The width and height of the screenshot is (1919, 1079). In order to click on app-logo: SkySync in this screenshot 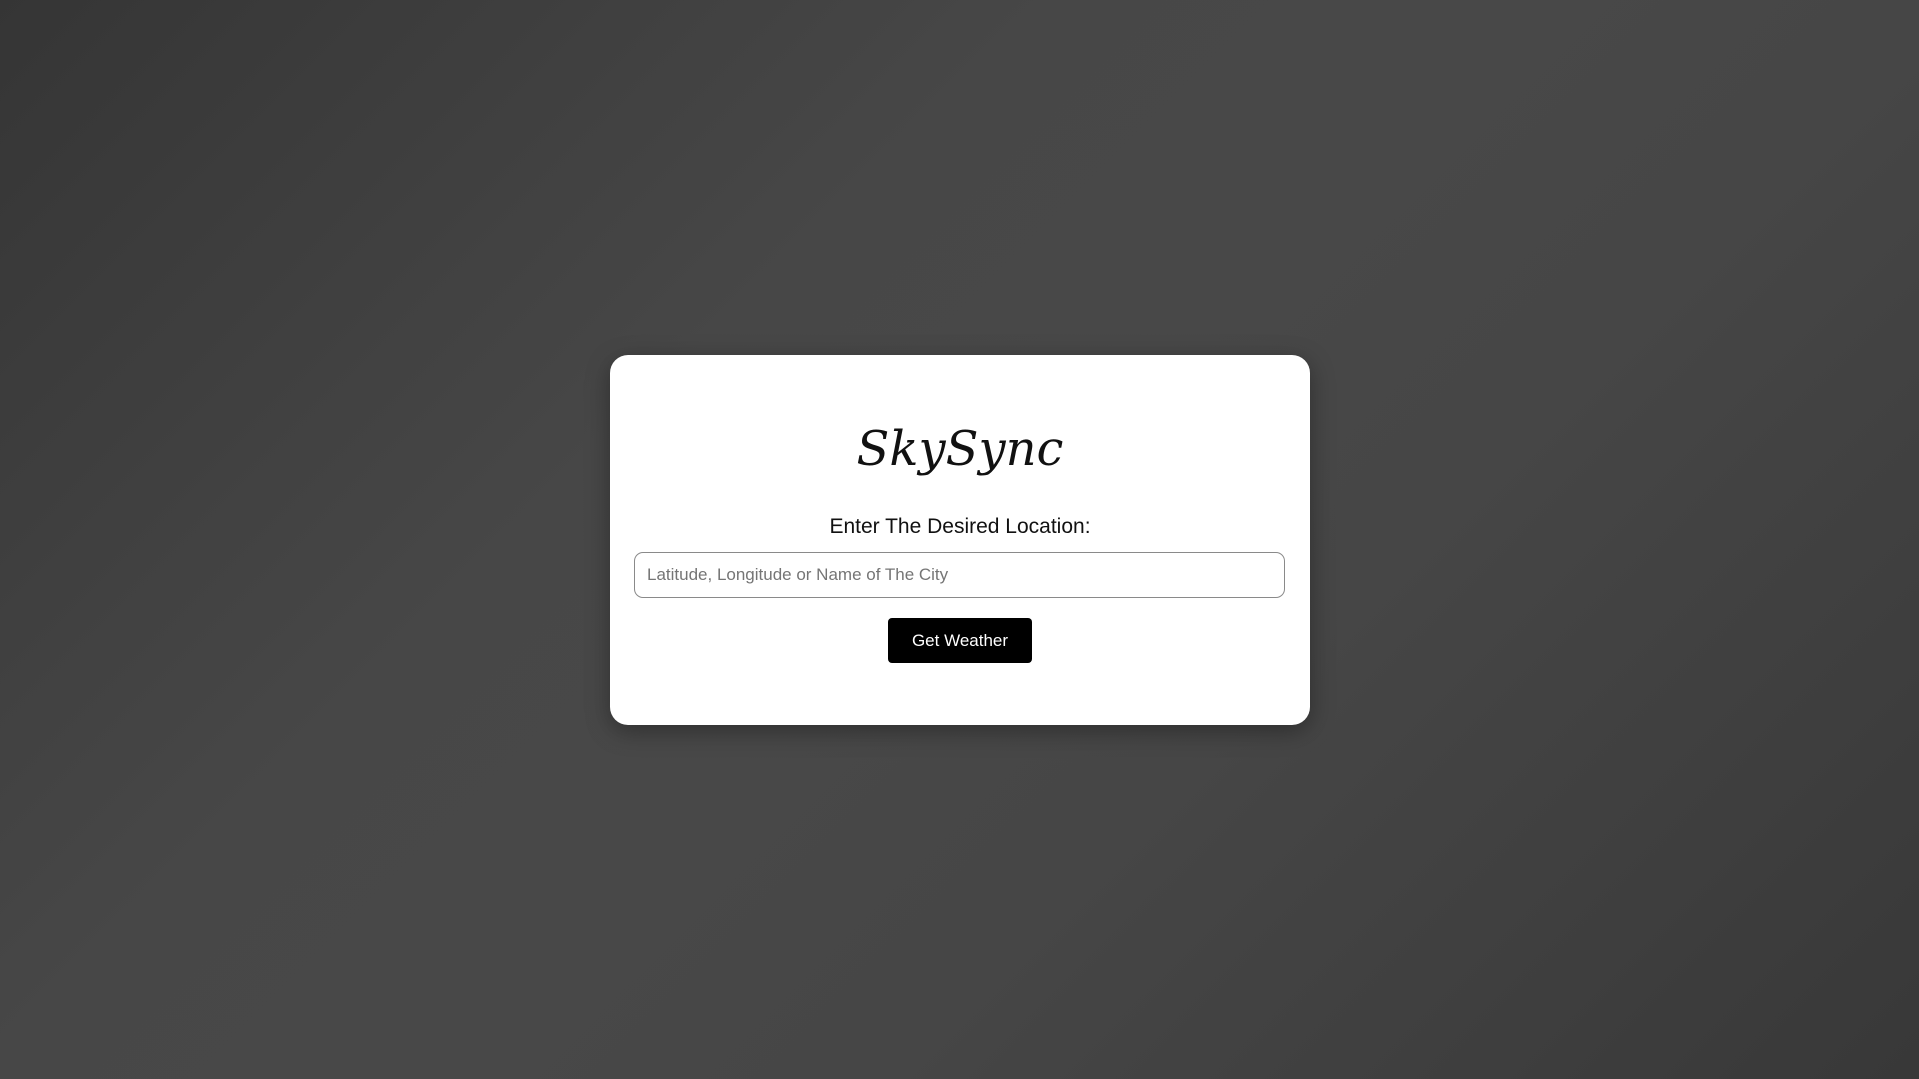, I will do `click(960, 458)`.